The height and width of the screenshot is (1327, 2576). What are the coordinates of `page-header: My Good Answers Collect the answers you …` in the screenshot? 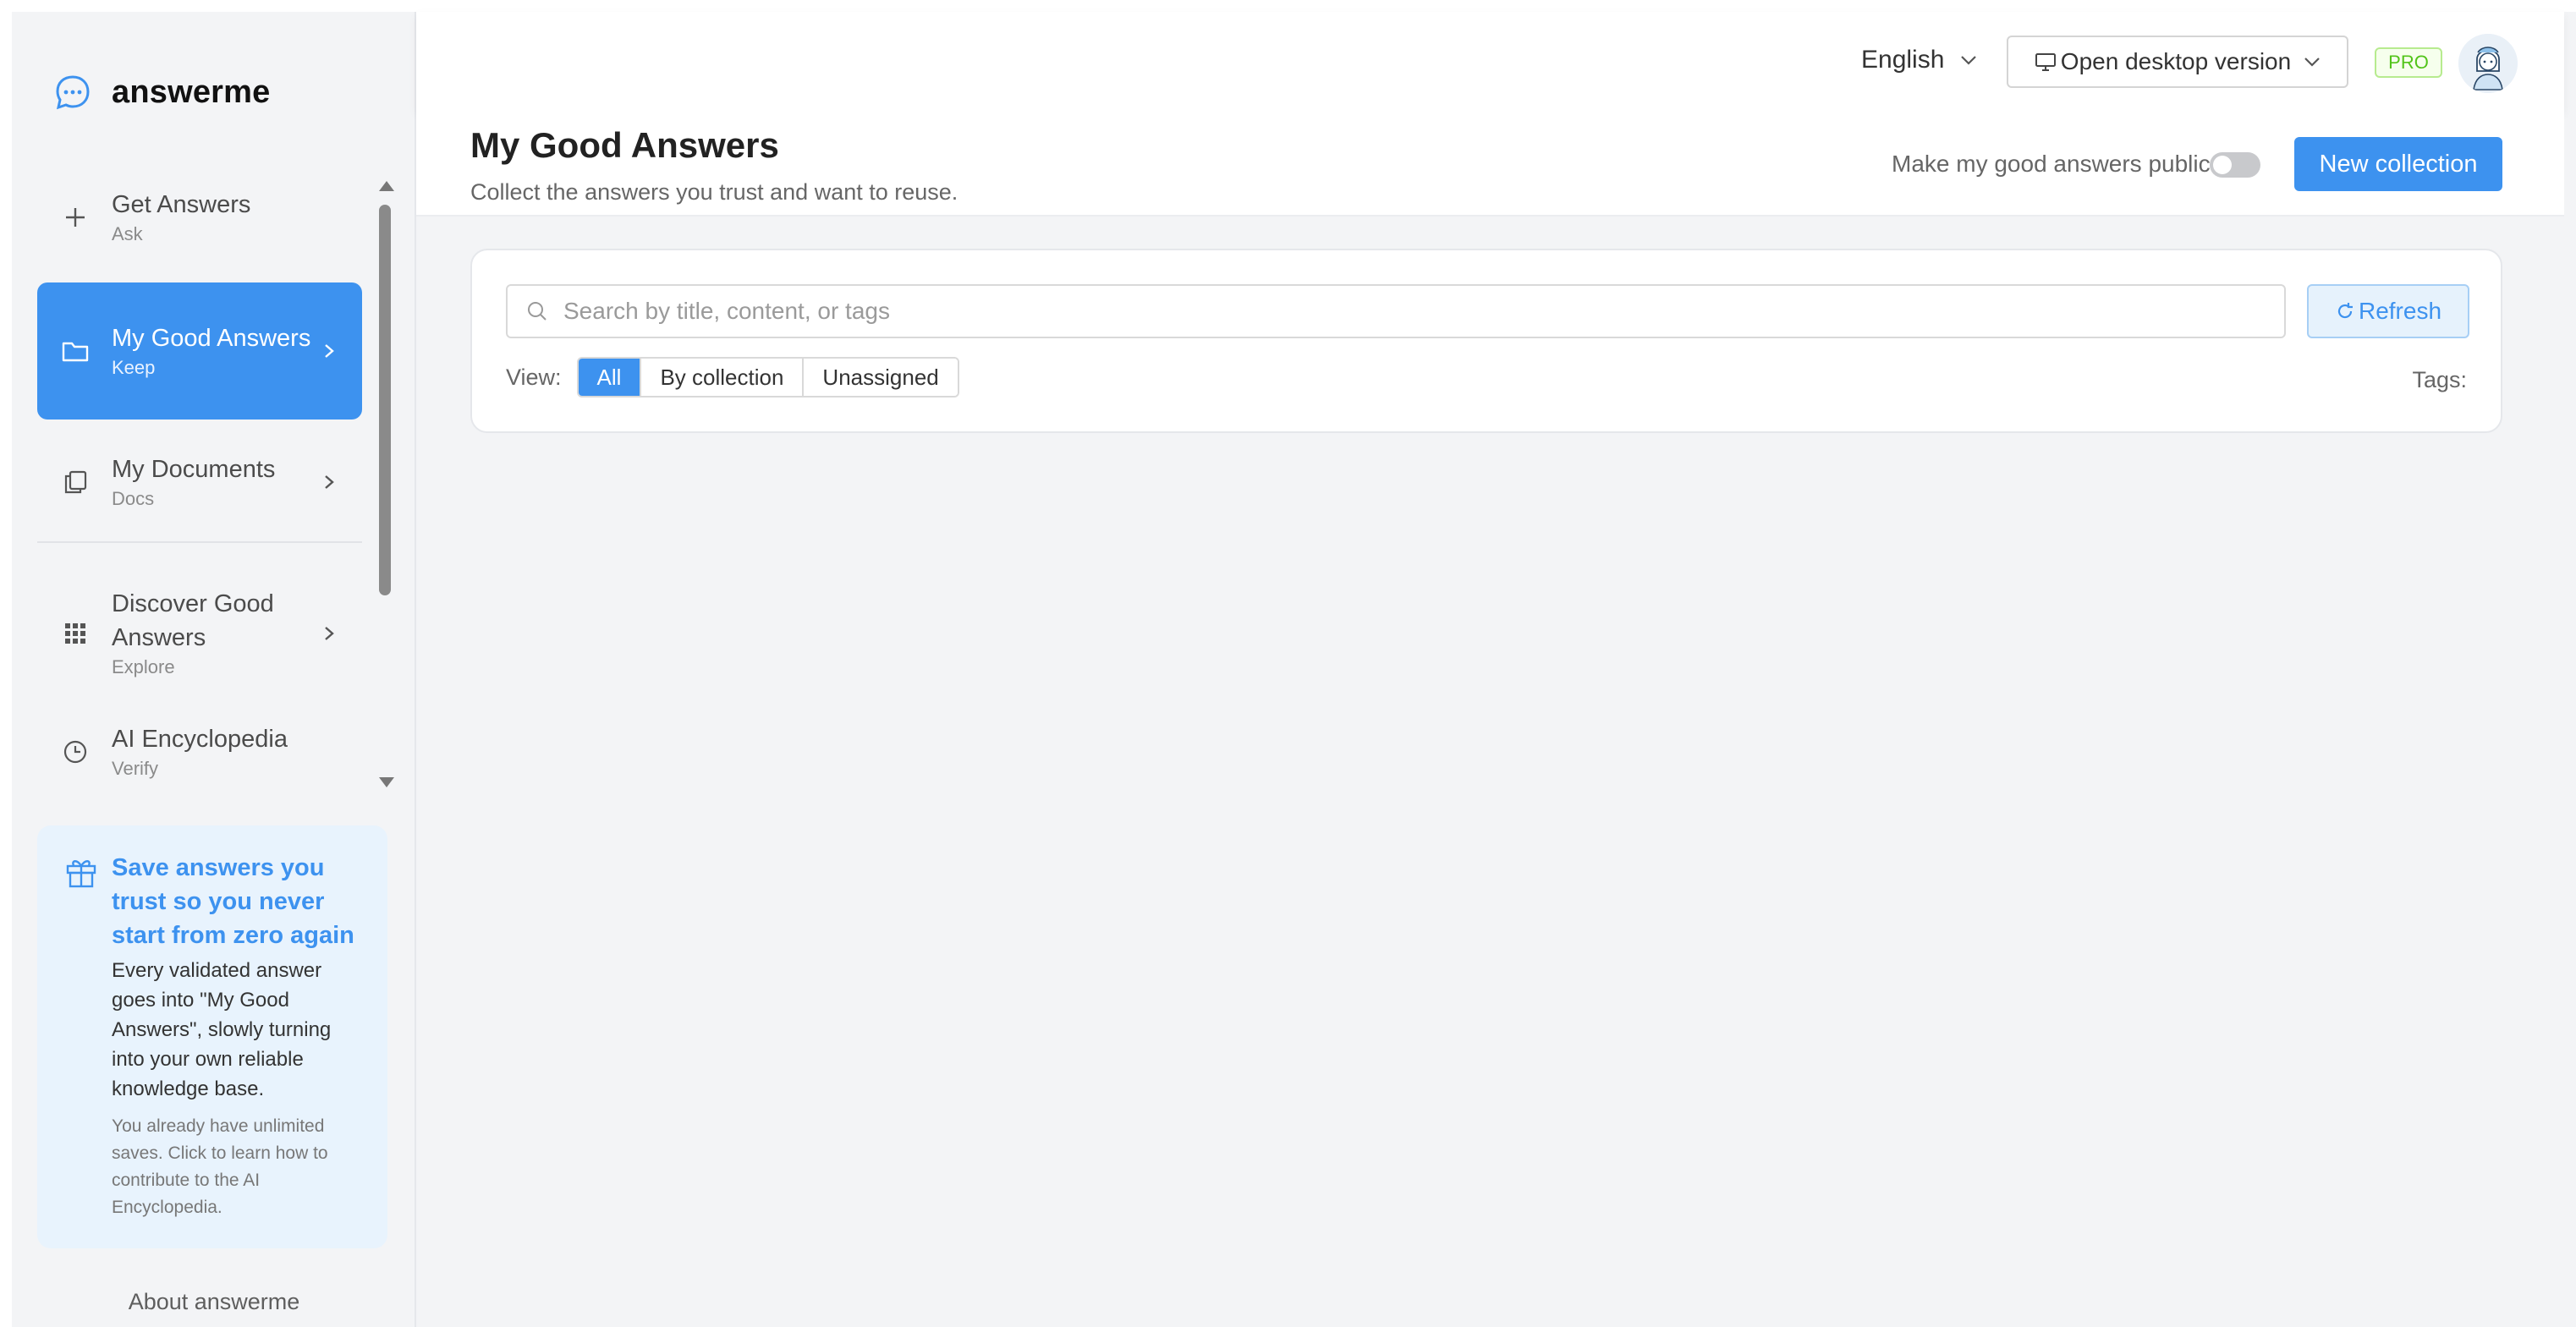 It's located at (1490, 165).